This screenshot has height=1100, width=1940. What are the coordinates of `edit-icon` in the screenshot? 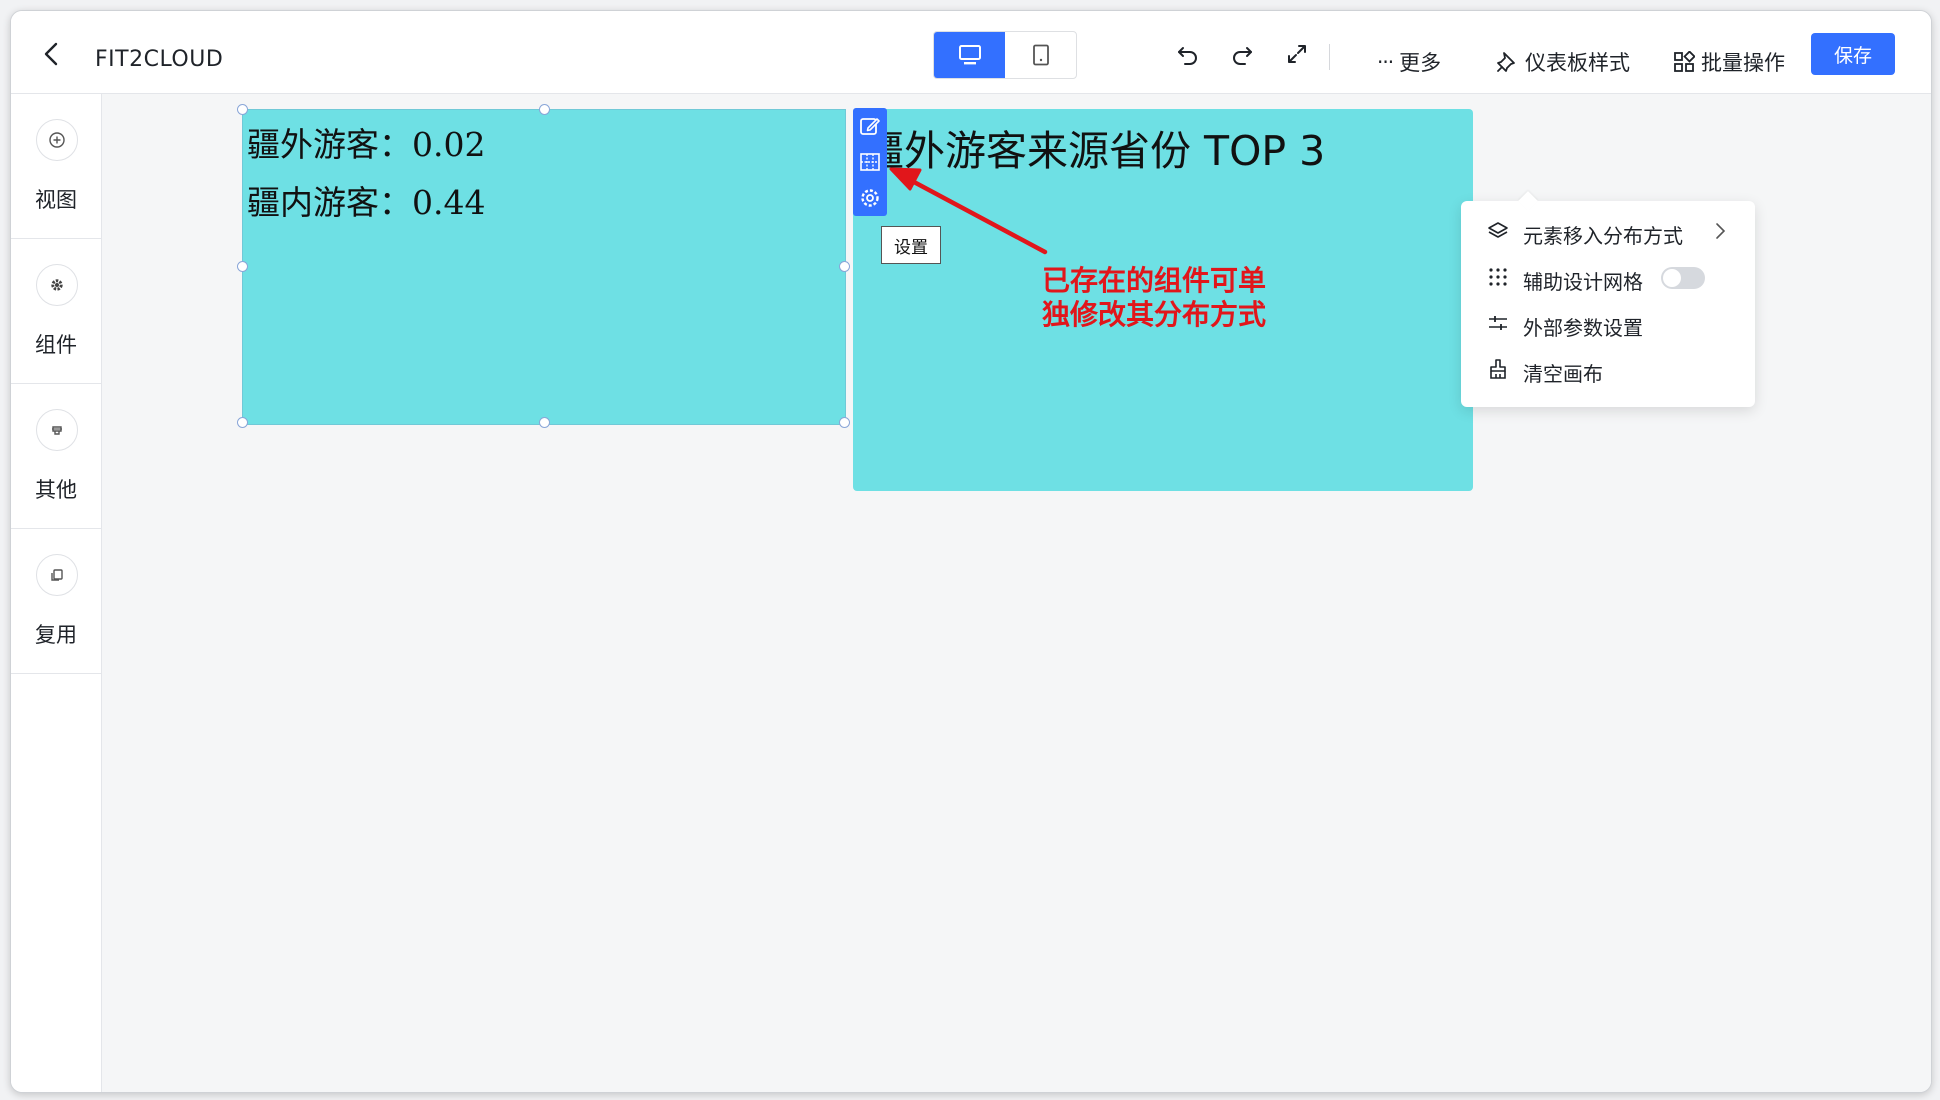 It's located at (870, 126).